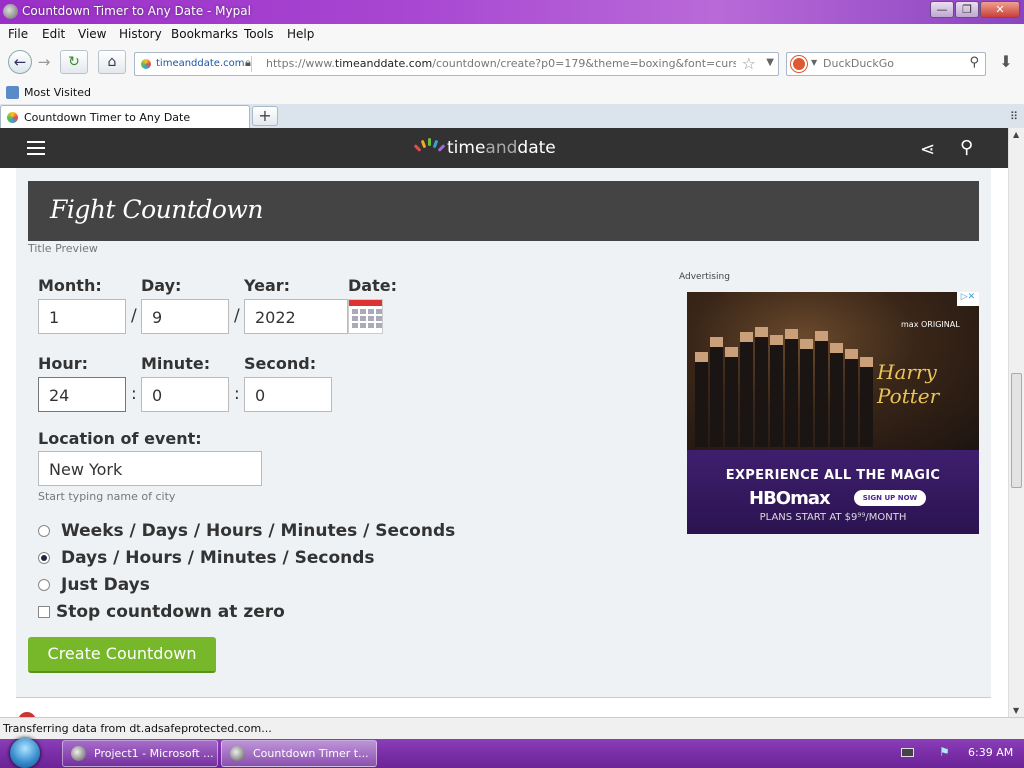  What do you see at coordinates (44, 558) in the screenshot?
I see `radio-button-selected` at bounding box center [44, 558].